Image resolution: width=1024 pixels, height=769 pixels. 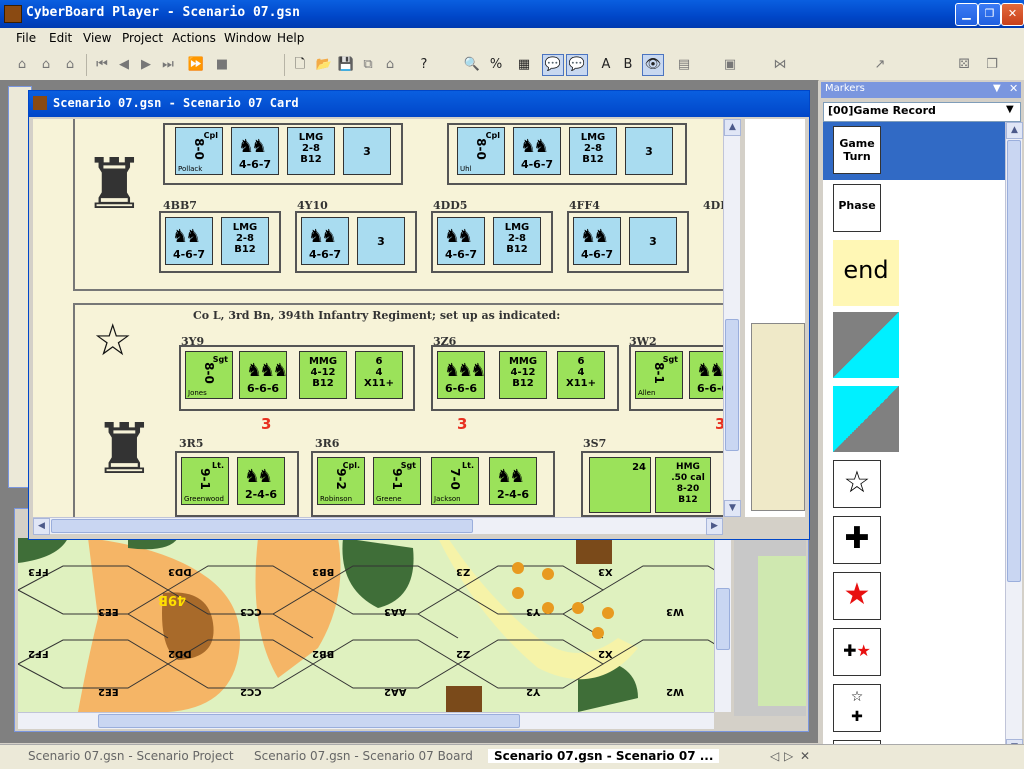 I want to click on stop-icon: ■, so click(x=222, y=65).